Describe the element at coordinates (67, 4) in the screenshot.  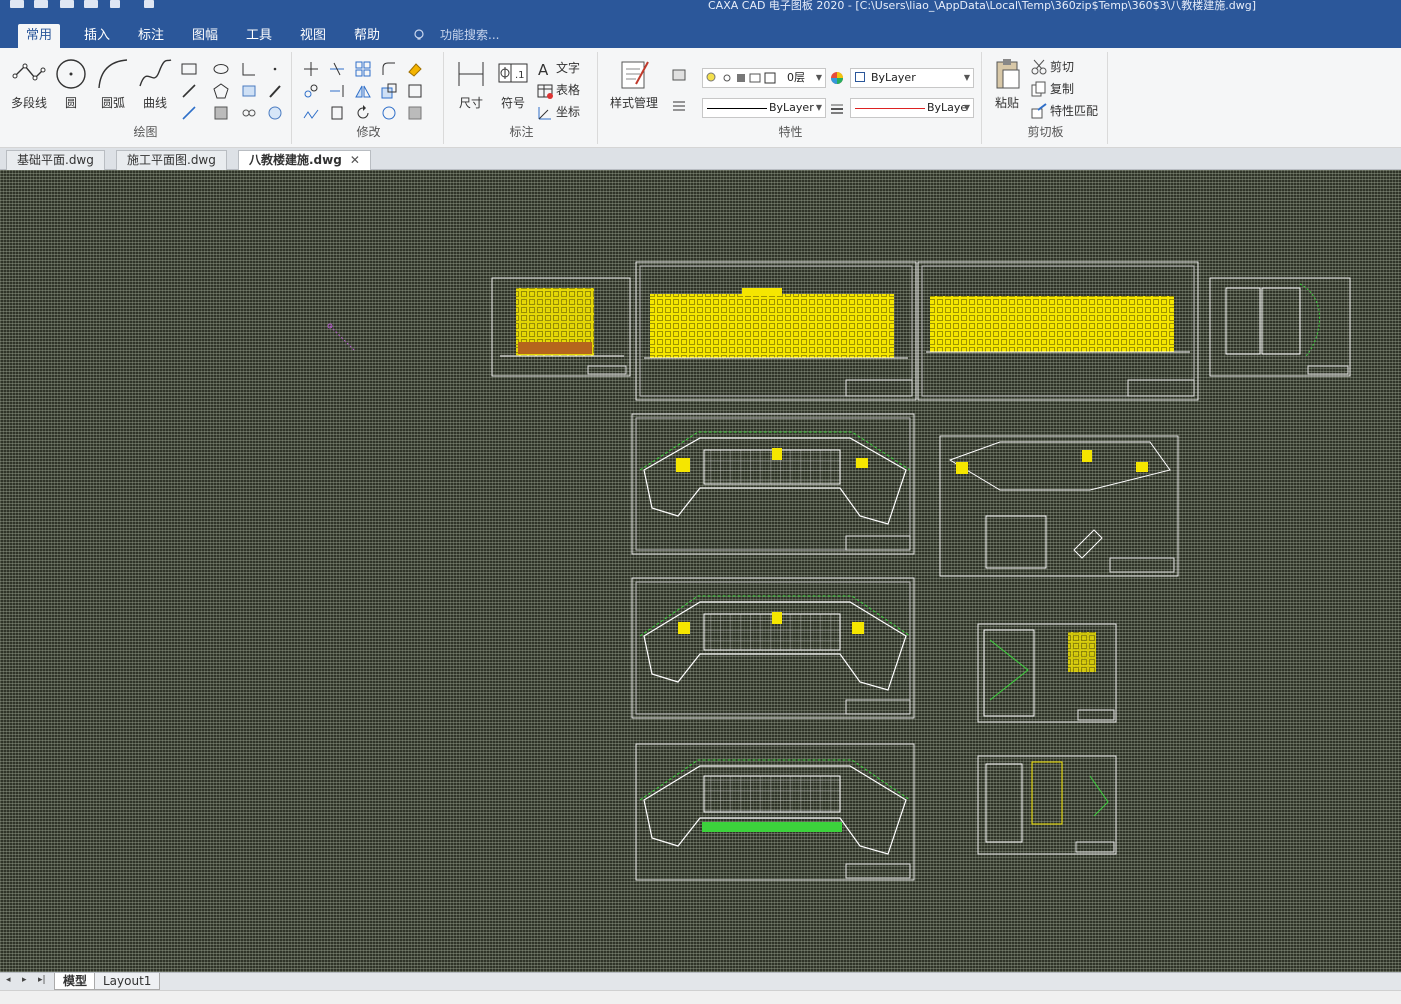
I see `print-icon` at that location.